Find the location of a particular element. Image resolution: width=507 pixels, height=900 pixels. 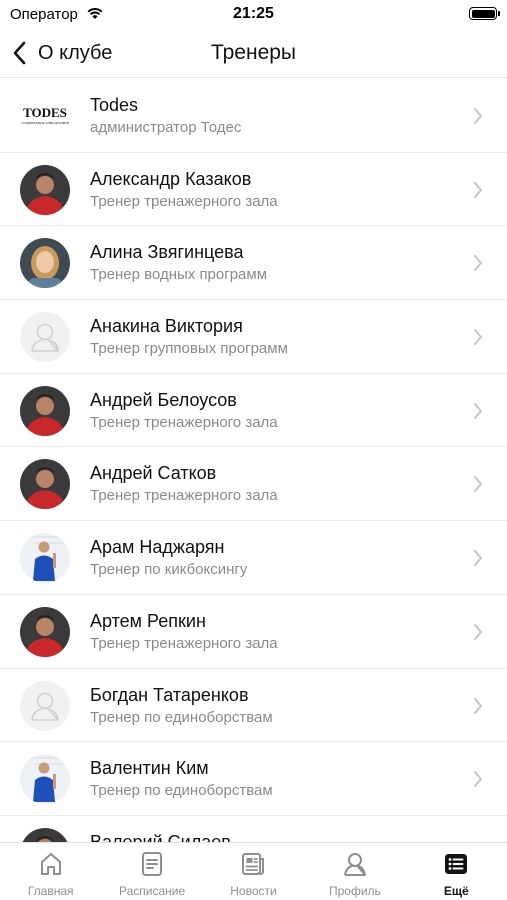

tab-news: Новости is located at coordinates (253, 871).